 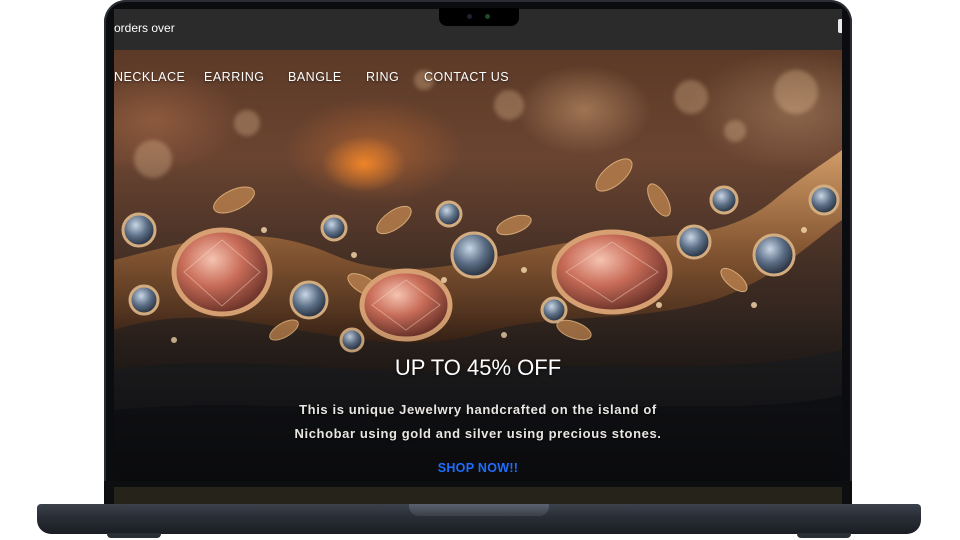 What do you see at coordinates (840, 26) in the screenshot?
I see `announcement-close-icon` at bounding box center [840, 26].